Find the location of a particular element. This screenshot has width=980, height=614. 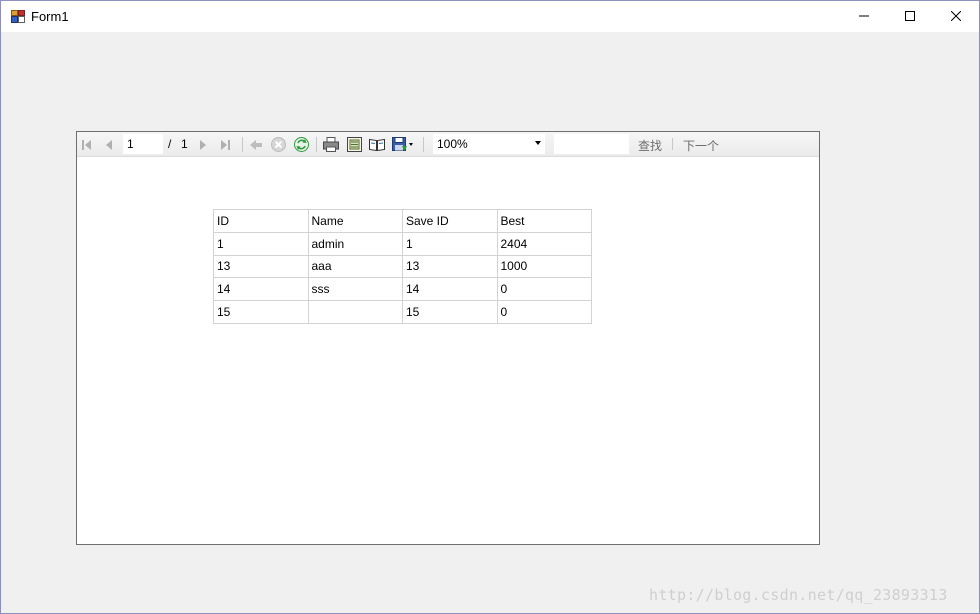

column-header: Name is located at coordinates (355, 221).